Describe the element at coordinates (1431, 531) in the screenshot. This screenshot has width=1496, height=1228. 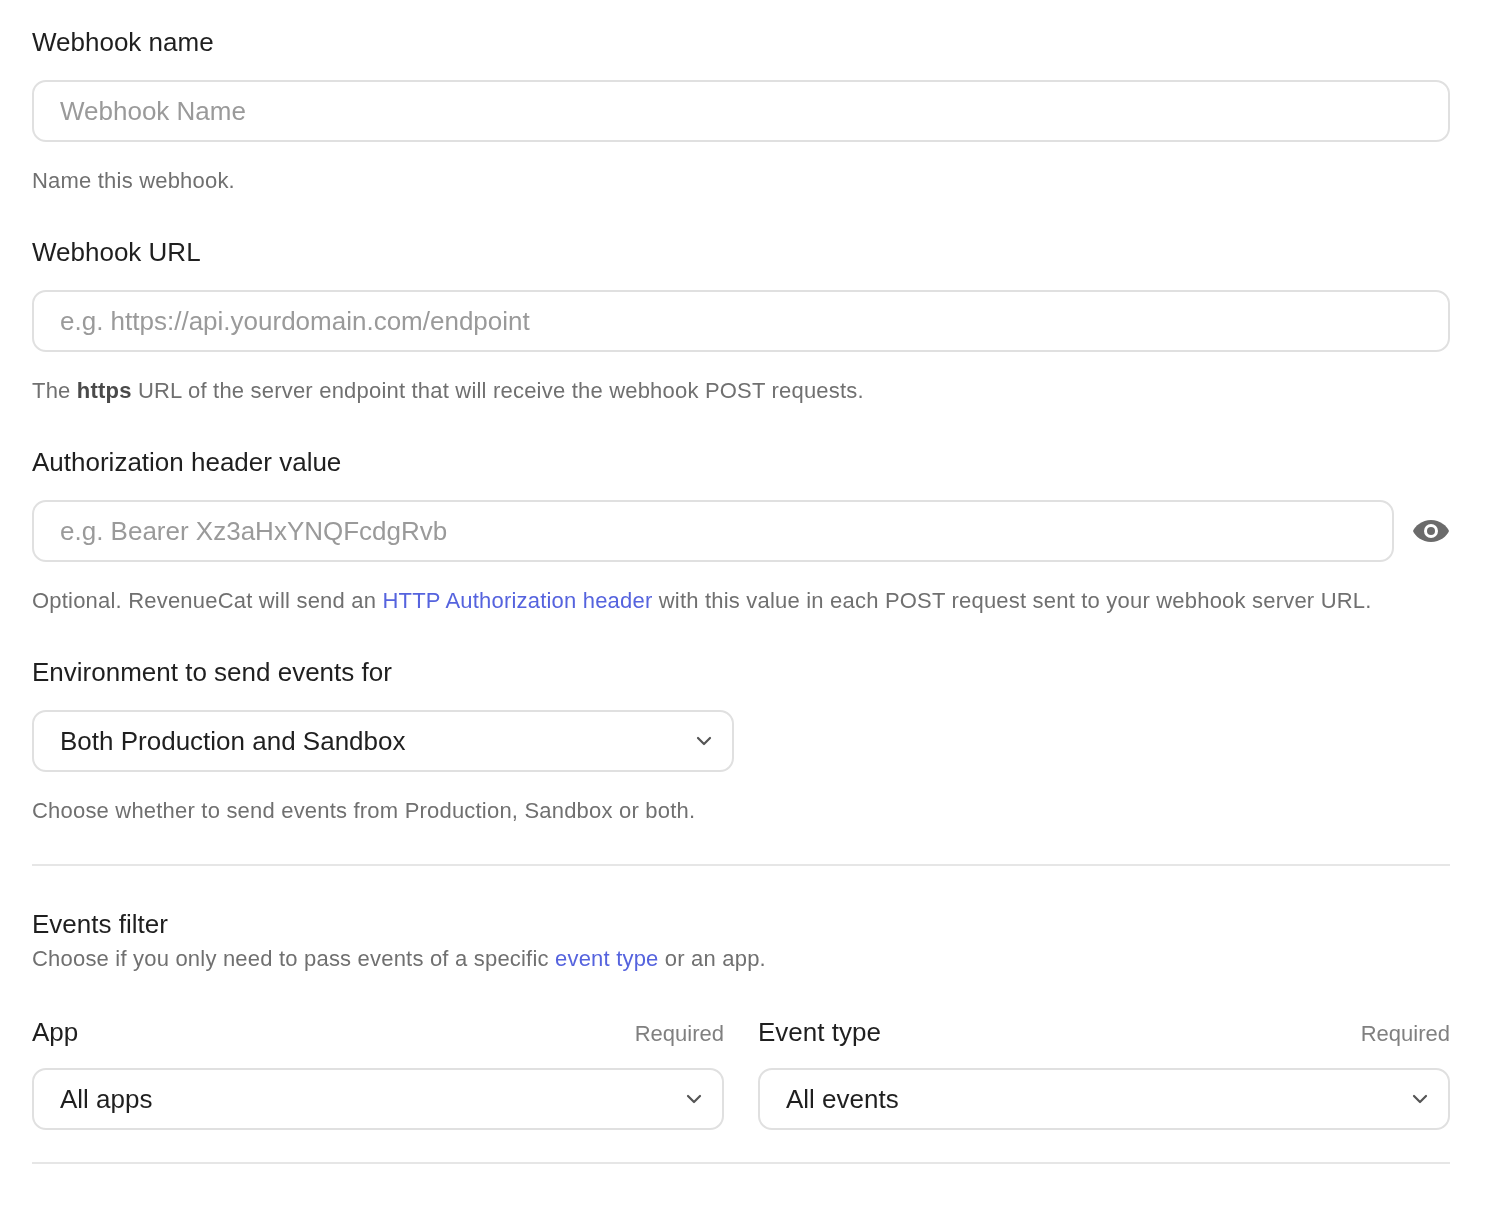
I see `eye-icon` at that location.